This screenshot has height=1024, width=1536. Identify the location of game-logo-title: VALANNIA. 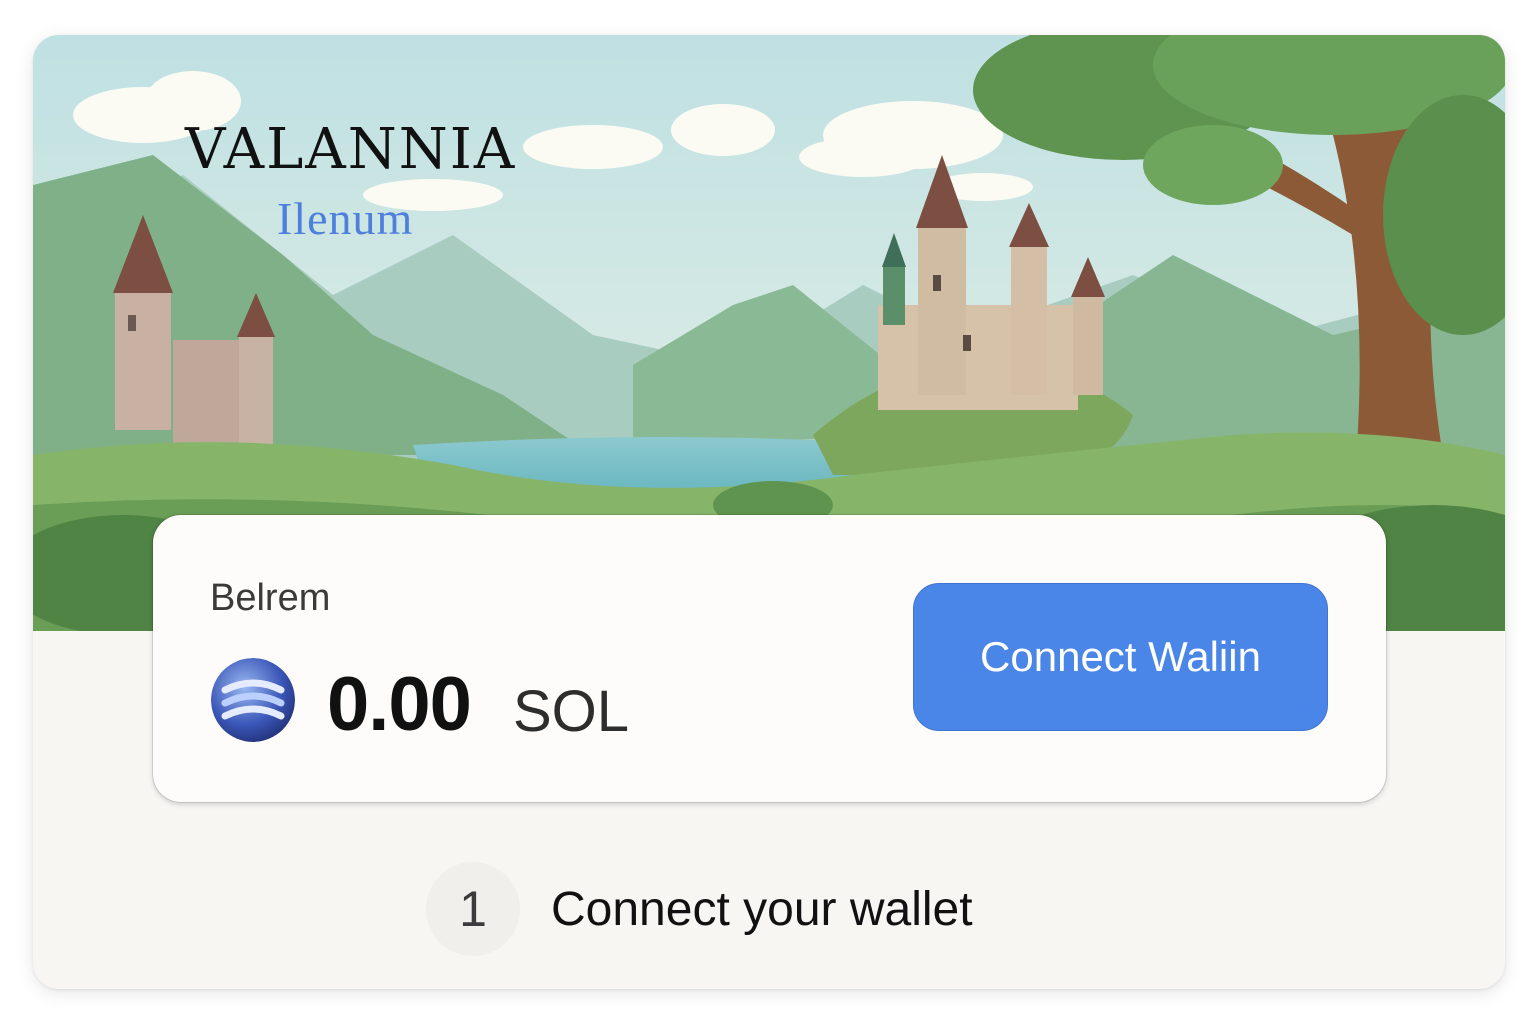
(351, 149).